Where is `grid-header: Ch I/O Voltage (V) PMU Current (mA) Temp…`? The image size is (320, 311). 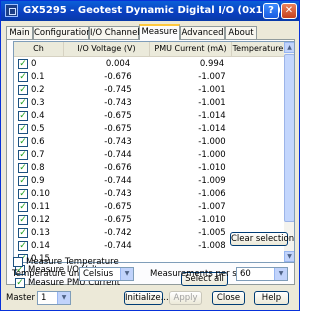
grid-header: Ch I/O Voltage (V) PMU Current (mA) Temp… is located at coordinates (149, 49).